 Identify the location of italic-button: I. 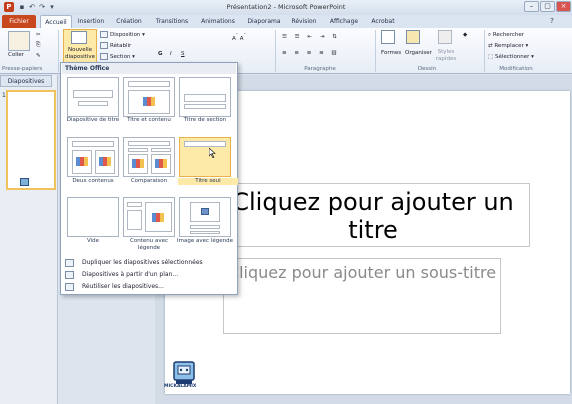
(171, 54).